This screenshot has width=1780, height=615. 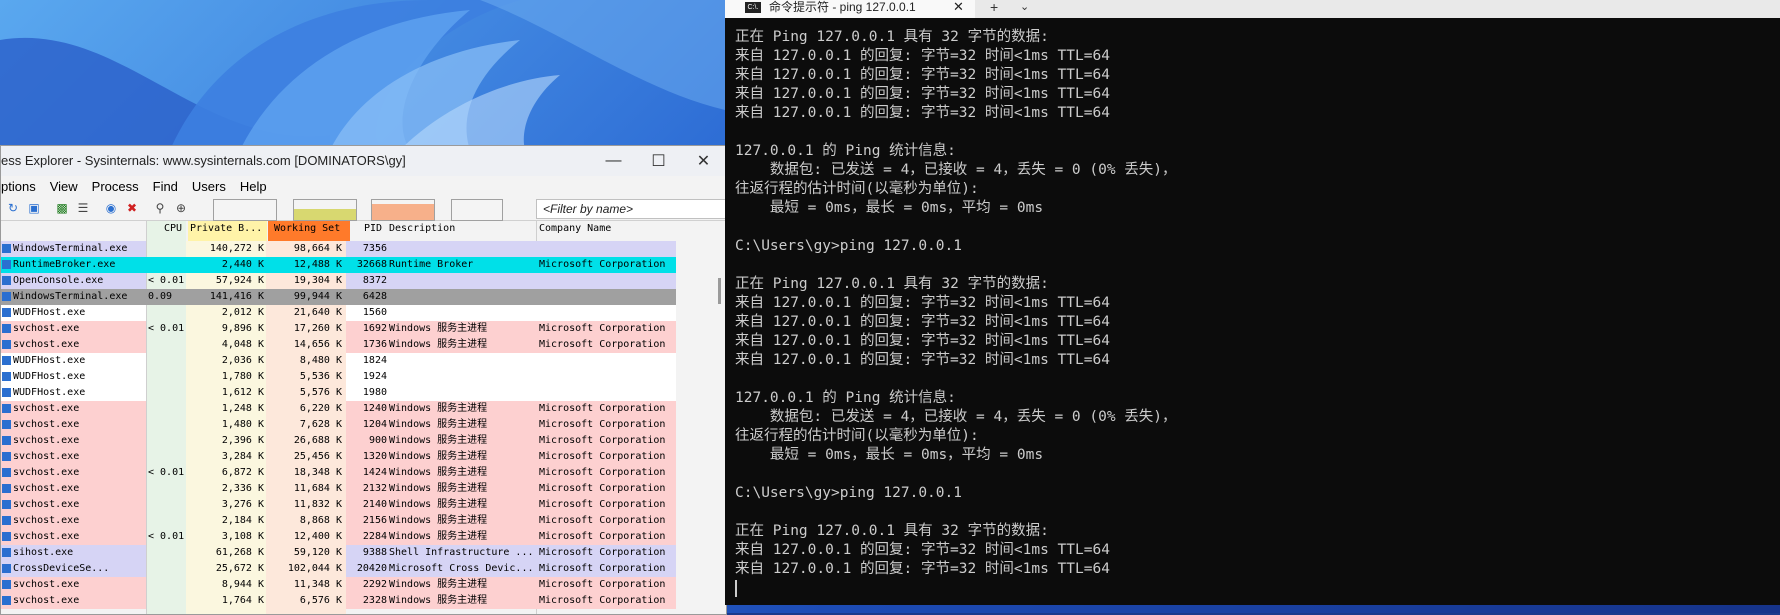 I want to click on private-bytes-value: 6,872 K, so click(x=242, y=472).